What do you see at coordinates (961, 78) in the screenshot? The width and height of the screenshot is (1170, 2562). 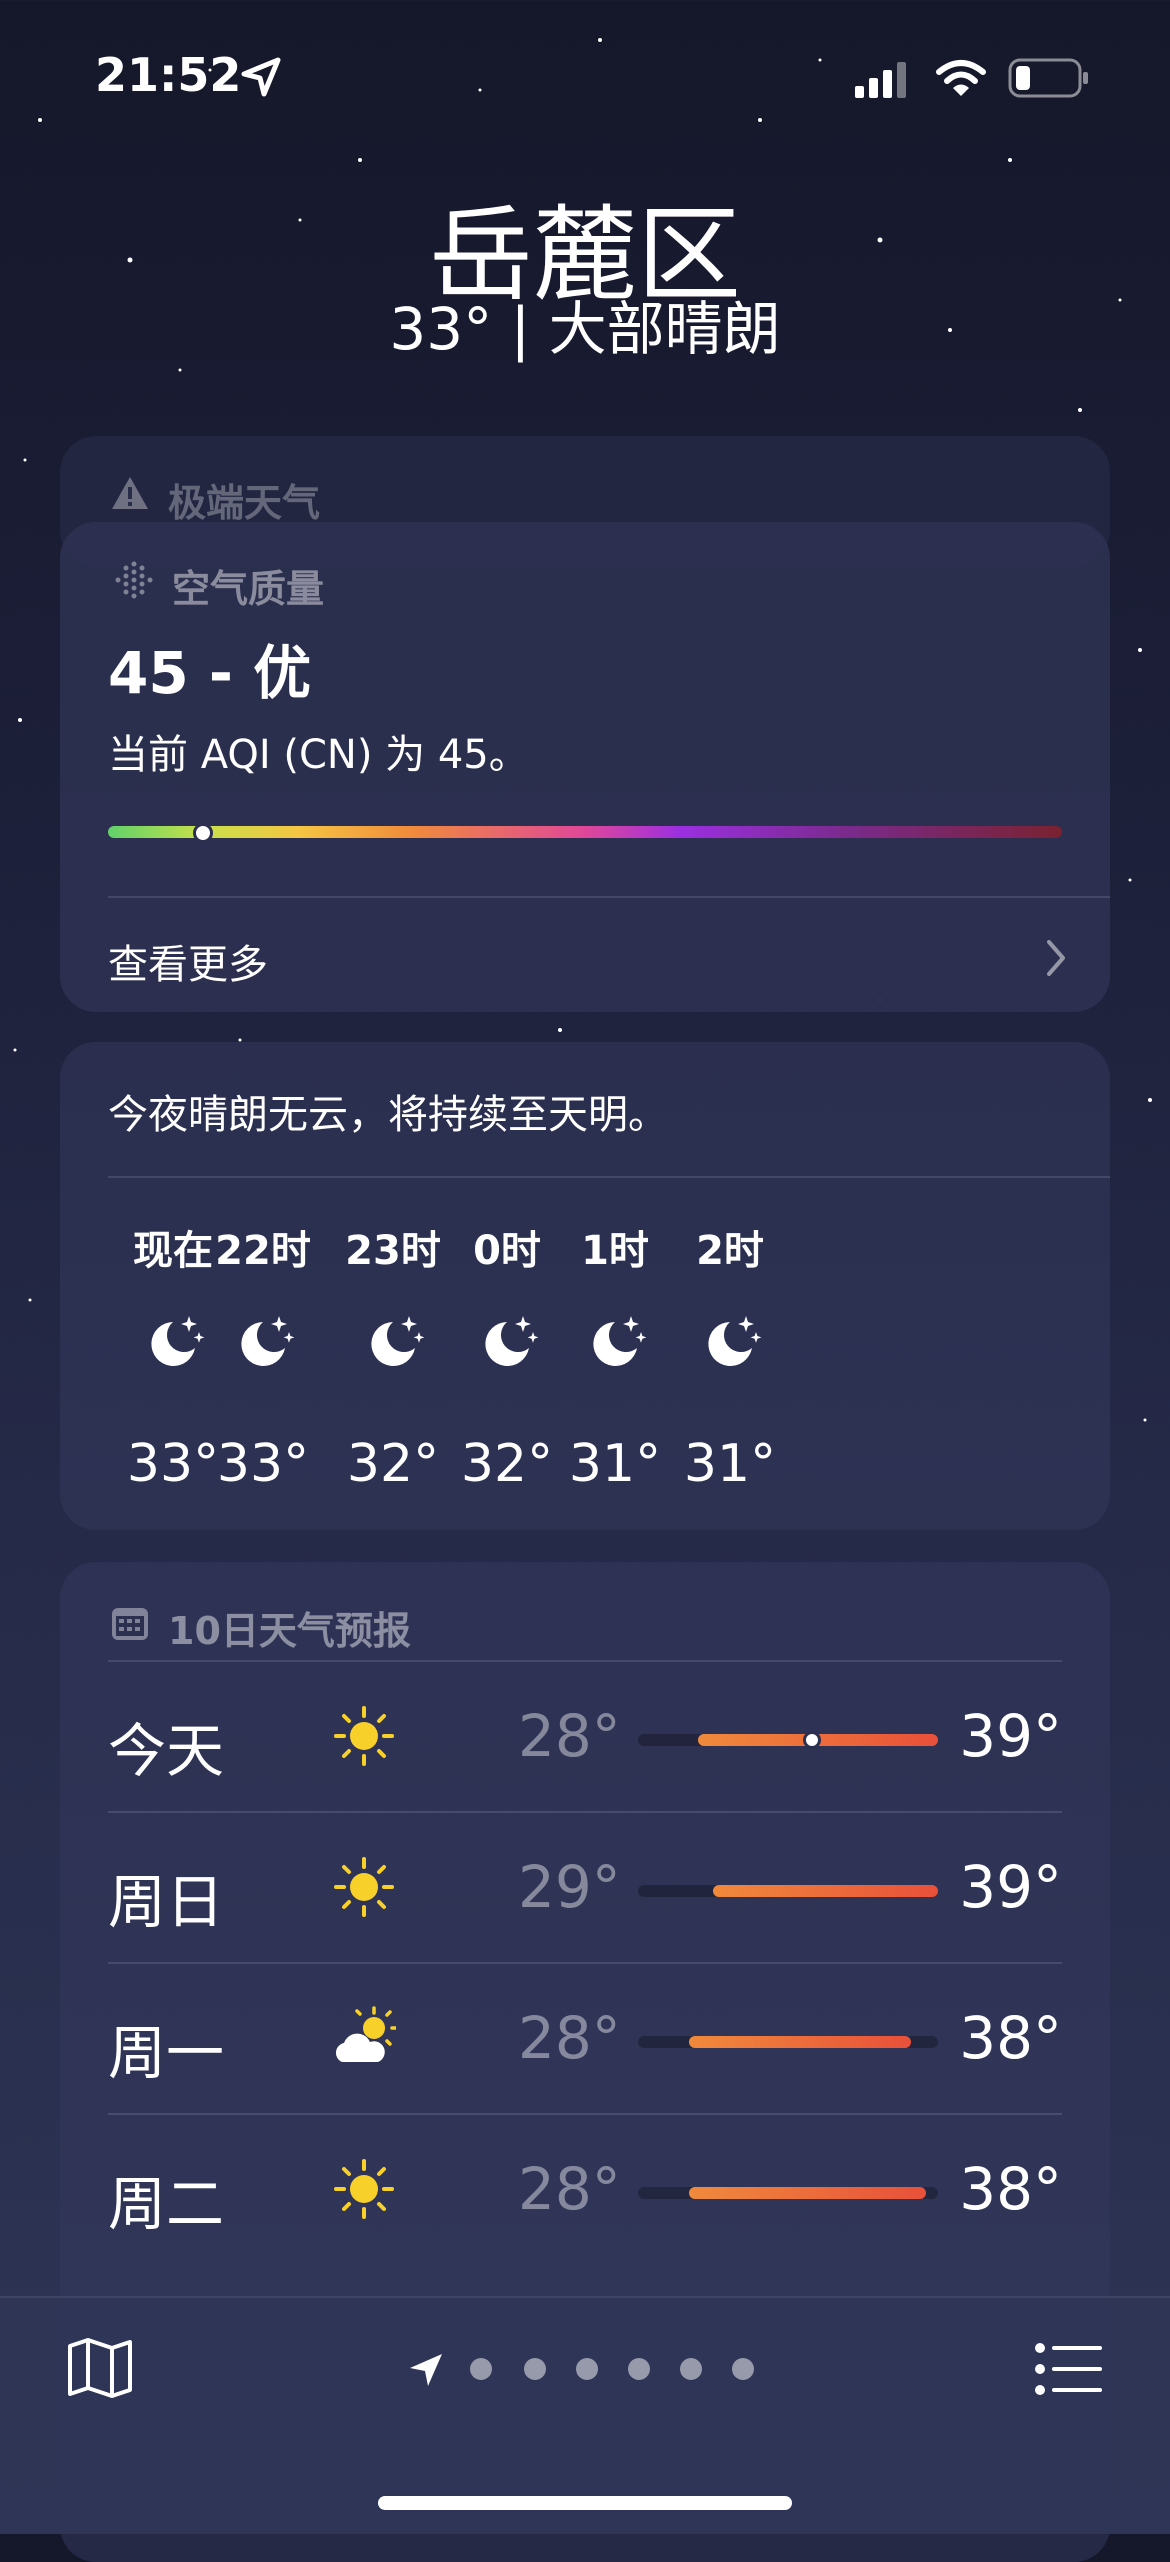 I see `wifi-icon` at bounding box center [961, 78].